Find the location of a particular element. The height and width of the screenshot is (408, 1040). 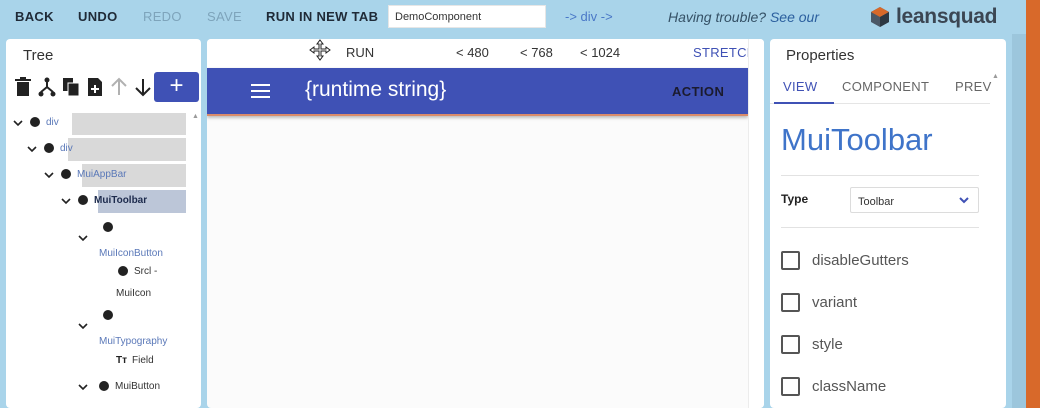

preview-appbar: {runtime string} ACTION is located at coordinates (477, 92).